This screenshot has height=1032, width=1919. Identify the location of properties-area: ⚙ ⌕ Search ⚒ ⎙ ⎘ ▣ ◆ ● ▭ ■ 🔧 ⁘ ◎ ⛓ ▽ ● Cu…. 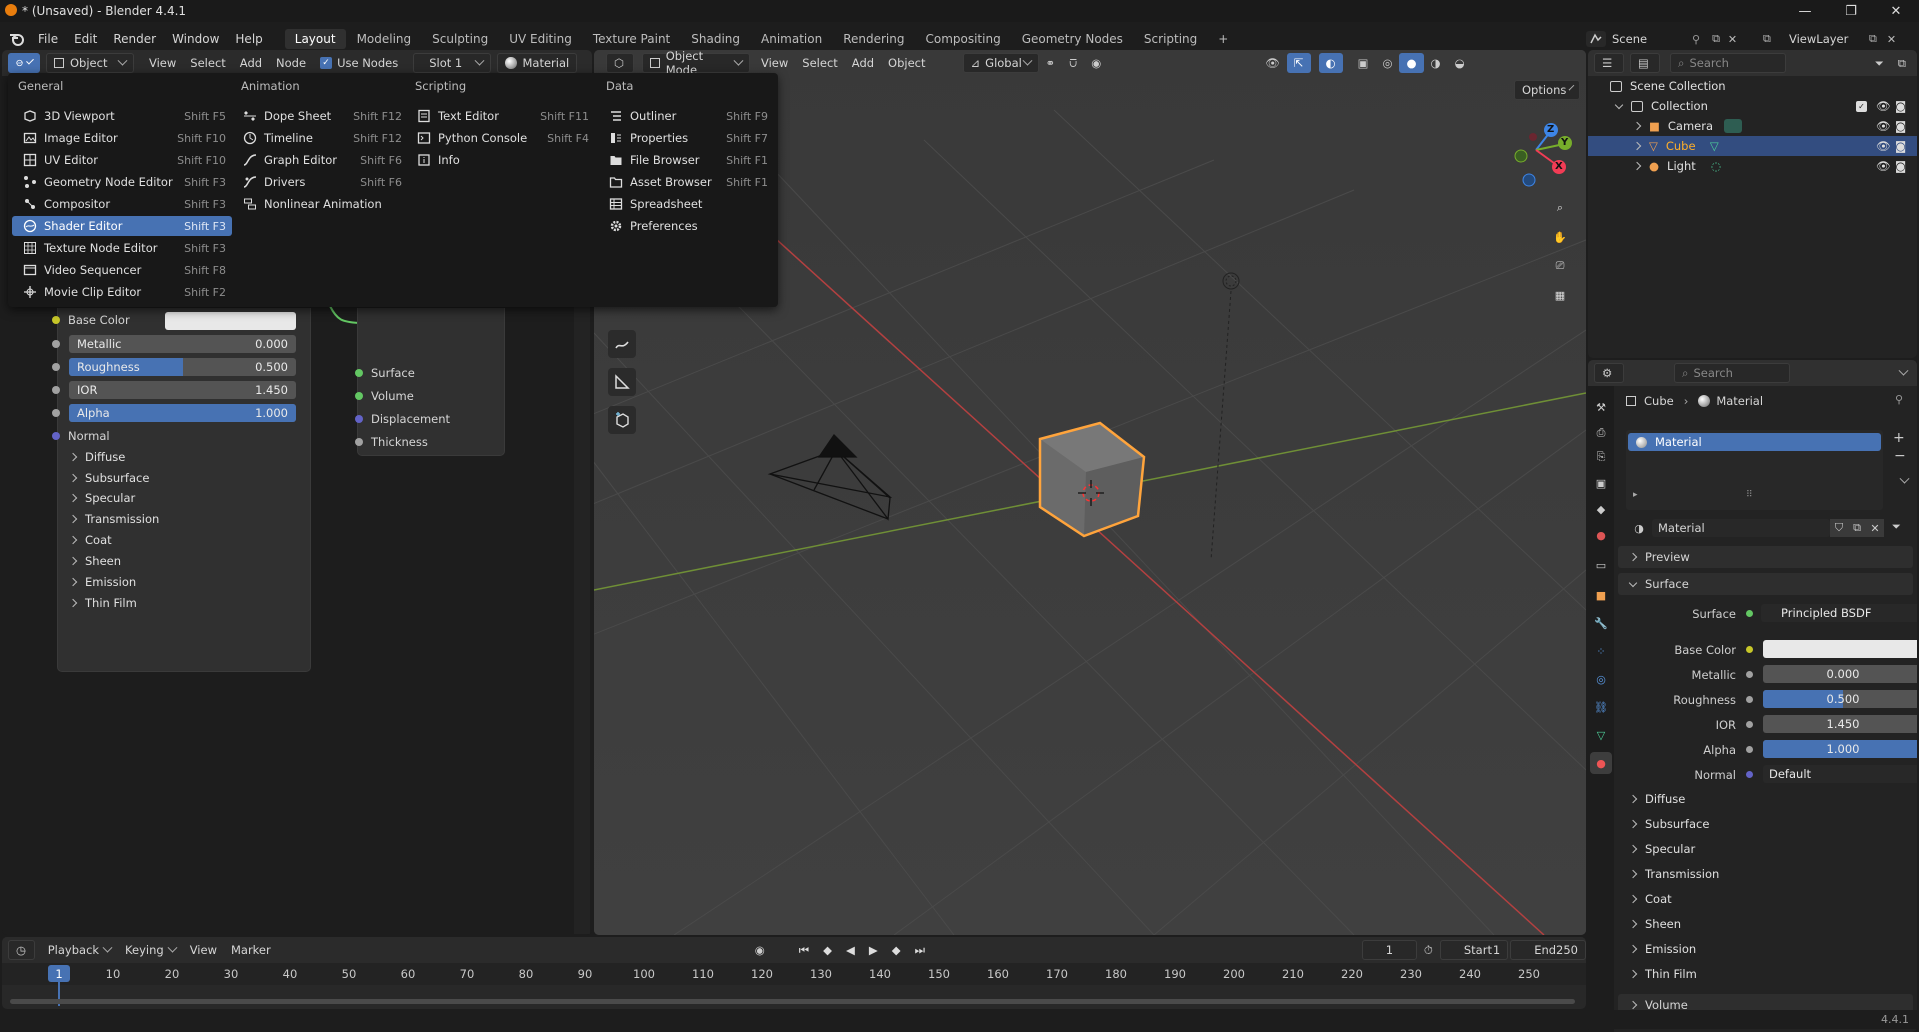
(1752, 696).